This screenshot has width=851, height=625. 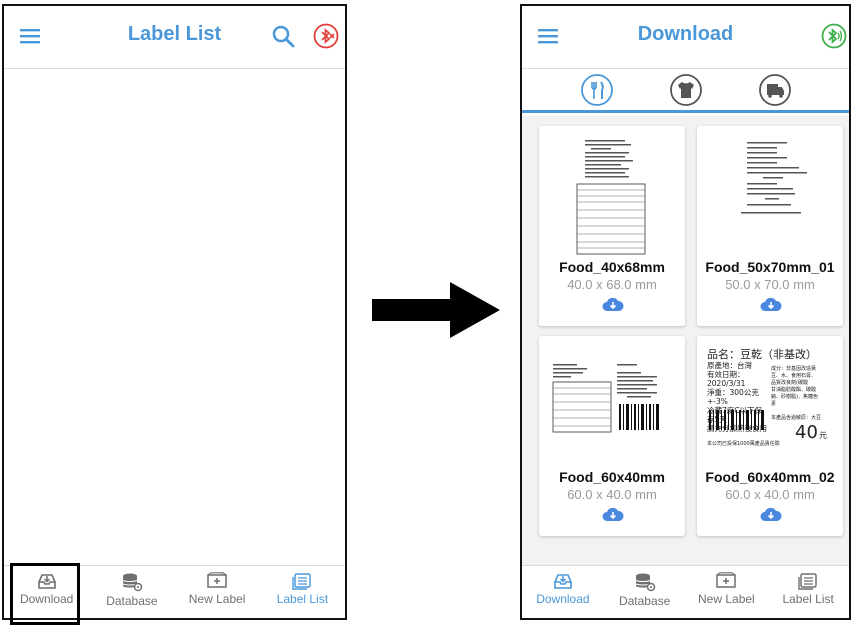 What do you see at coordinates (729, 365) in the screenshot?
I see `preview-text: 原產地：台灣` at bounding box center [729, 365].